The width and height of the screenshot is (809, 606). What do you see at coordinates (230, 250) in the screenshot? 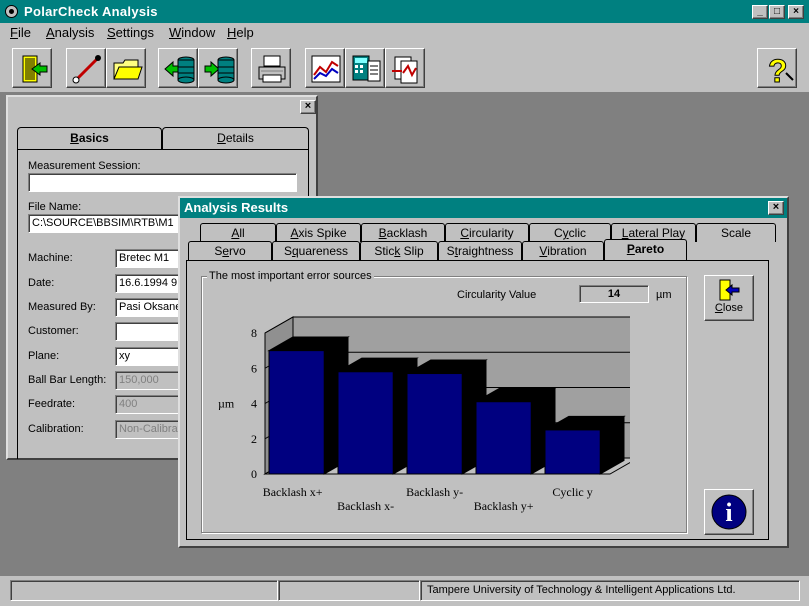
I see `tab-servo: Servo` at bounding box center [230, 250].